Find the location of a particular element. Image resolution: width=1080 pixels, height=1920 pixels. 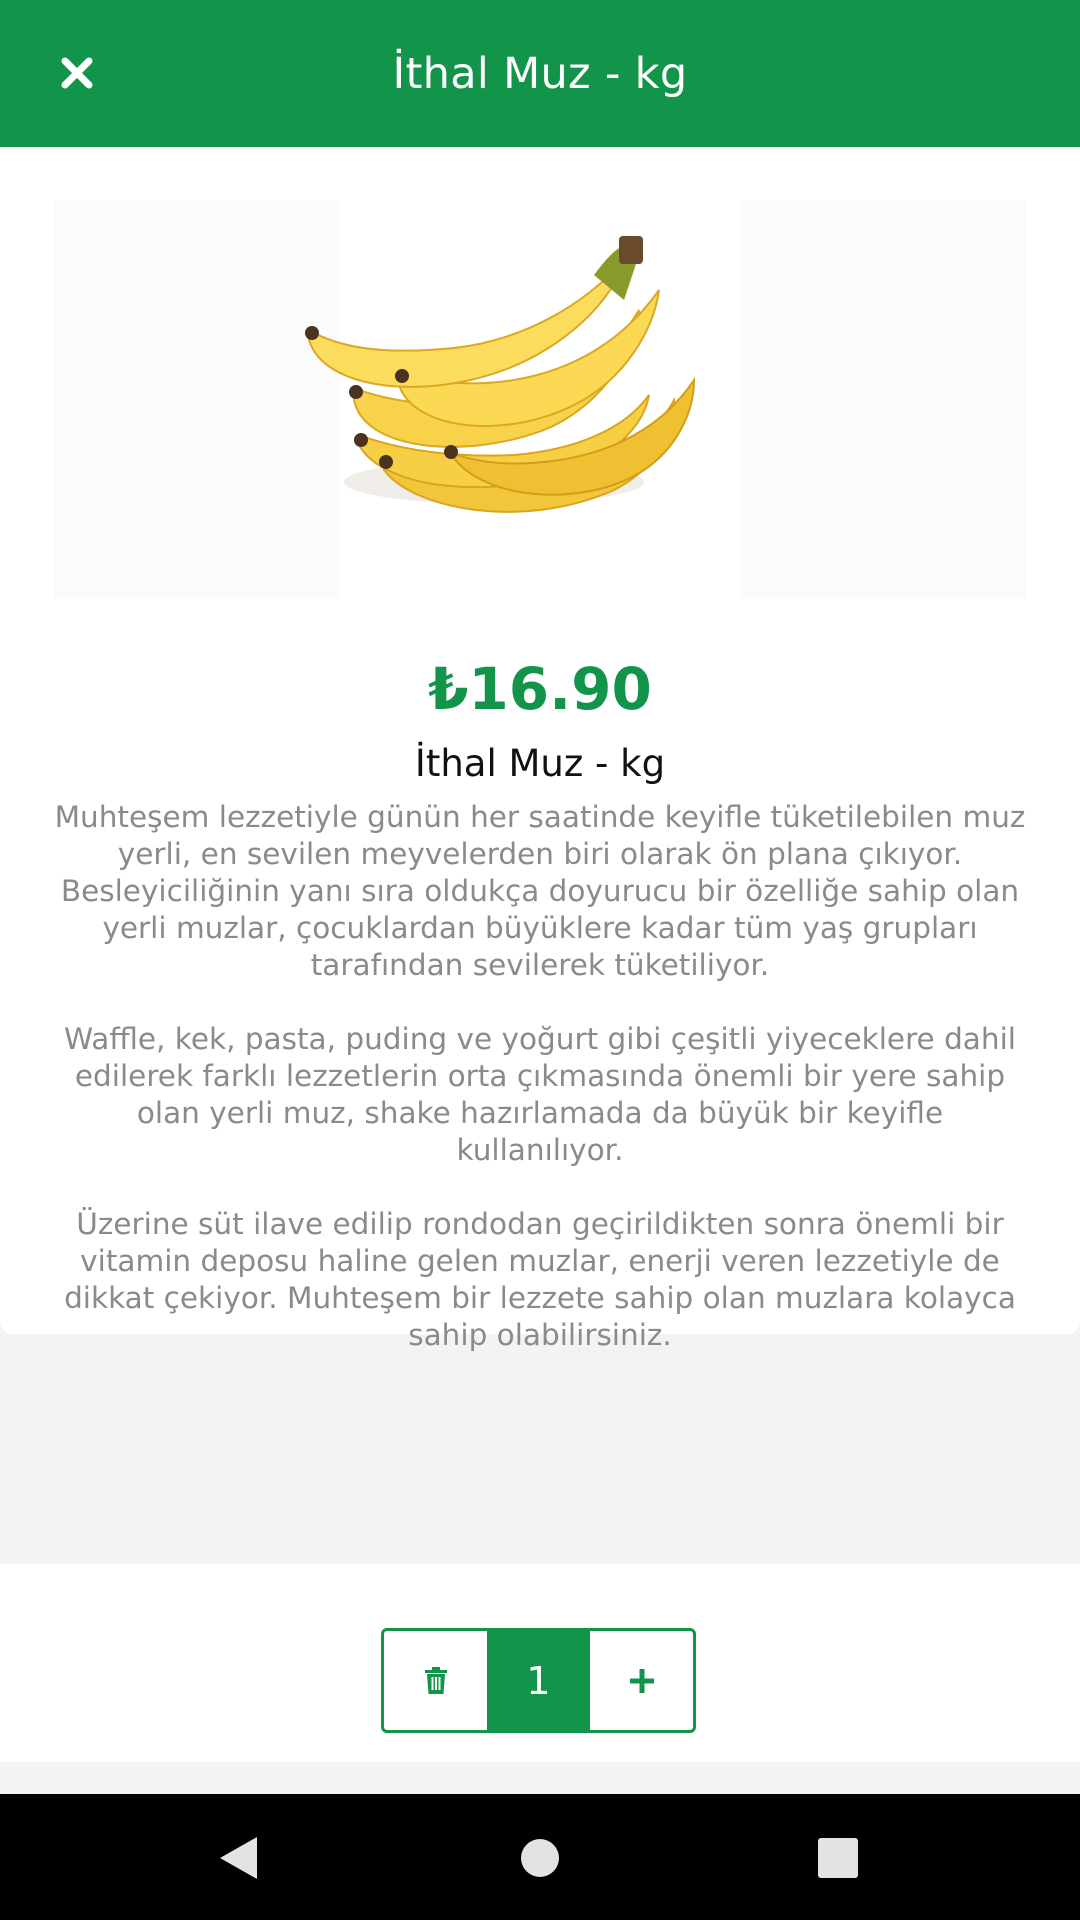

remove-button is located at coordinates (435, 1680).